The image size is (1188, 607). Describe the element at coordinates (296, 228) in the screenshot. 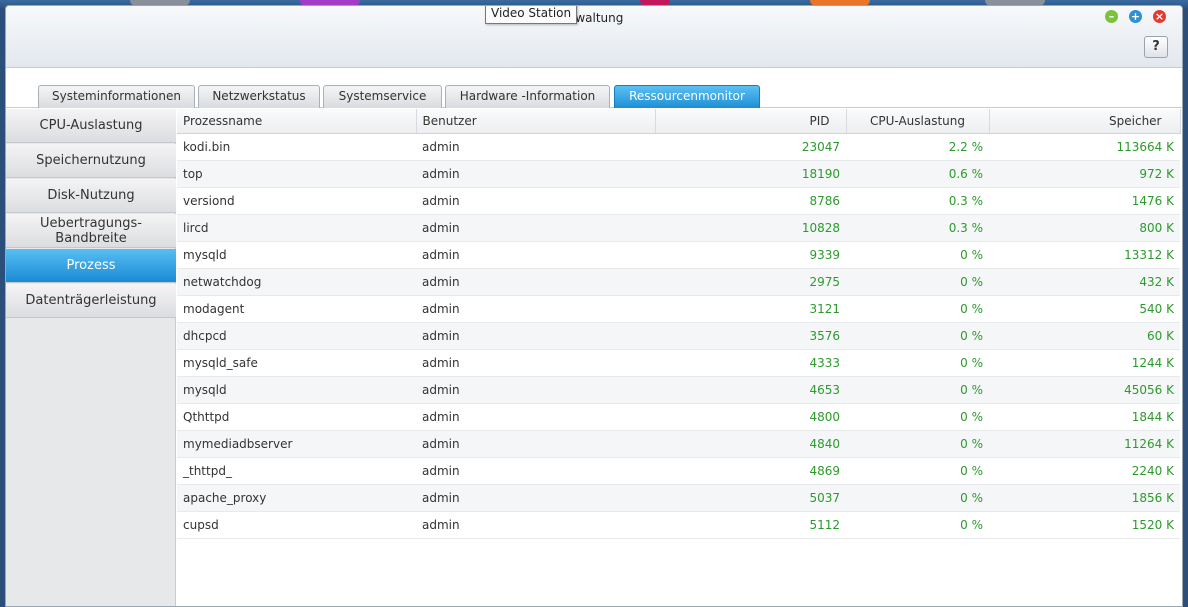

I see `process-name-cell: lircd` at that location.